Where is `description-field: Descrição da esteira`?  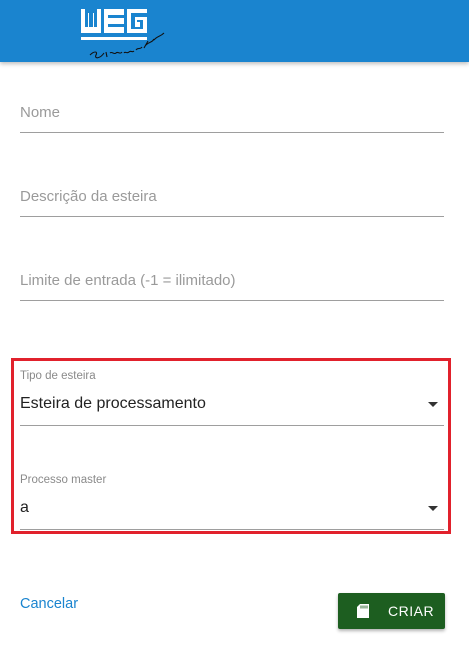 description-field: Descrição da esteira is located at coordinates (232, 201).